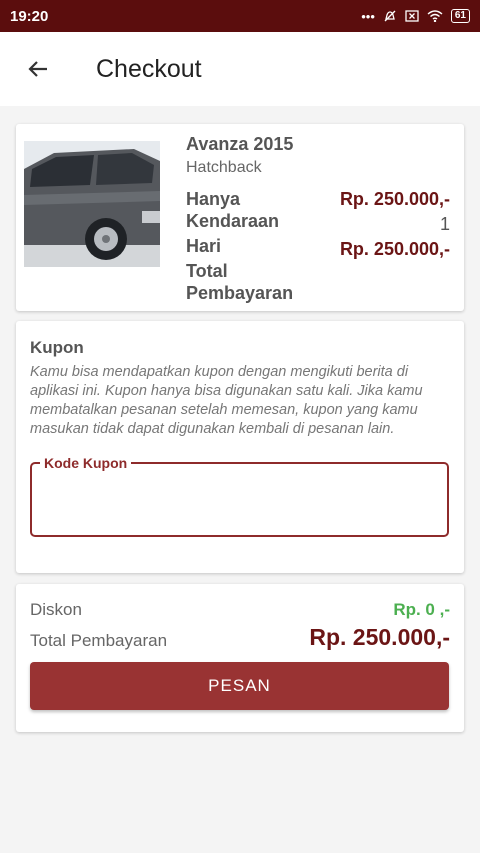 The width and height of the screenshot is (480, 853). What do you see at coordinates (240, 144) in the screenshot?
I see `vehicle-name: Avanza 2015` at bounding box center [240, 144].